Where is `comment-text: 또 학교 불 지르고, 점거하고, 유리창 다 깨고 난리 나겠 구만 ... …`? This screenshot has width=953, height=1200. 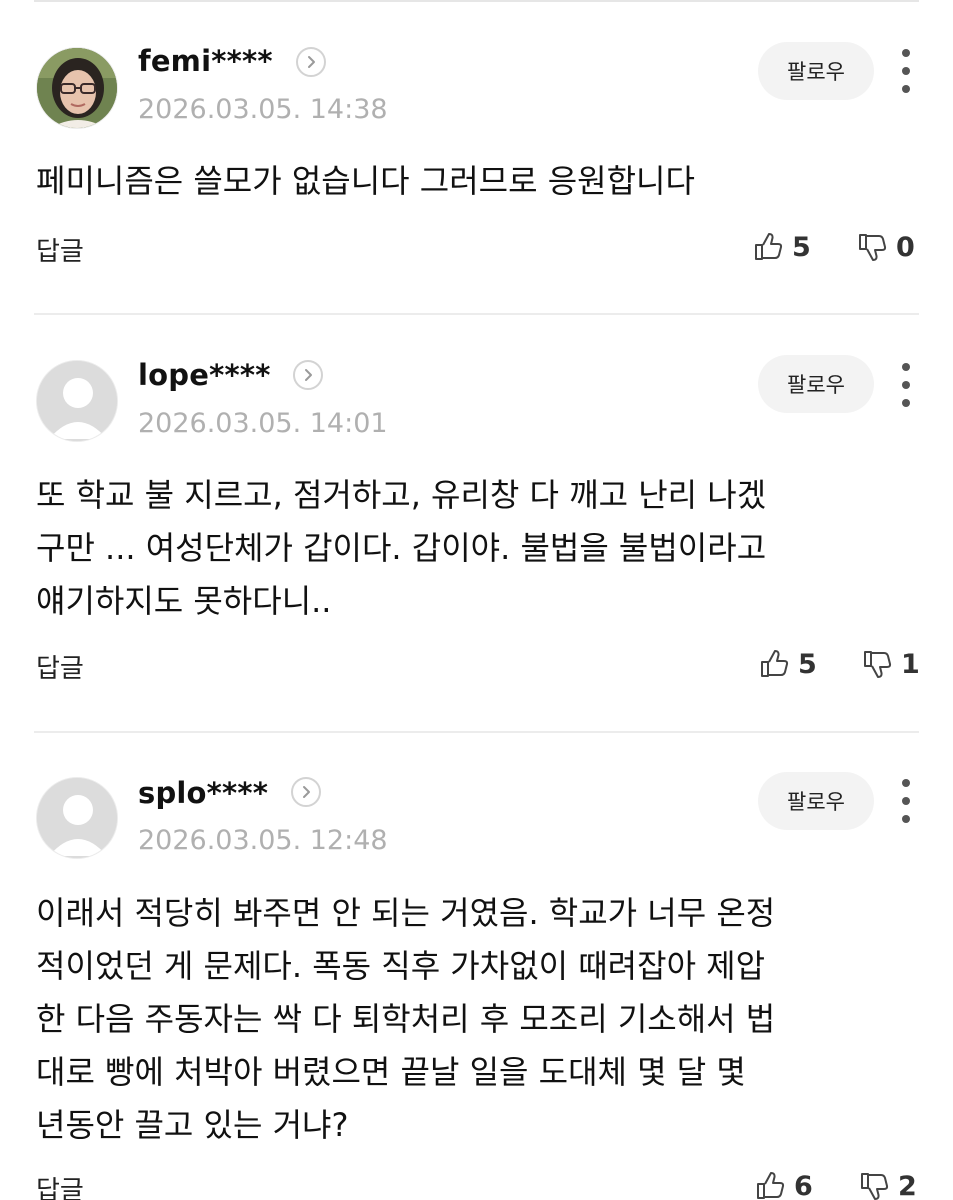 comment-text: 또 학교 불 지르고, 점거하고, 유리창 다 깨고 난리 나겠 구만 ... … is located at coordinates (466, 548).